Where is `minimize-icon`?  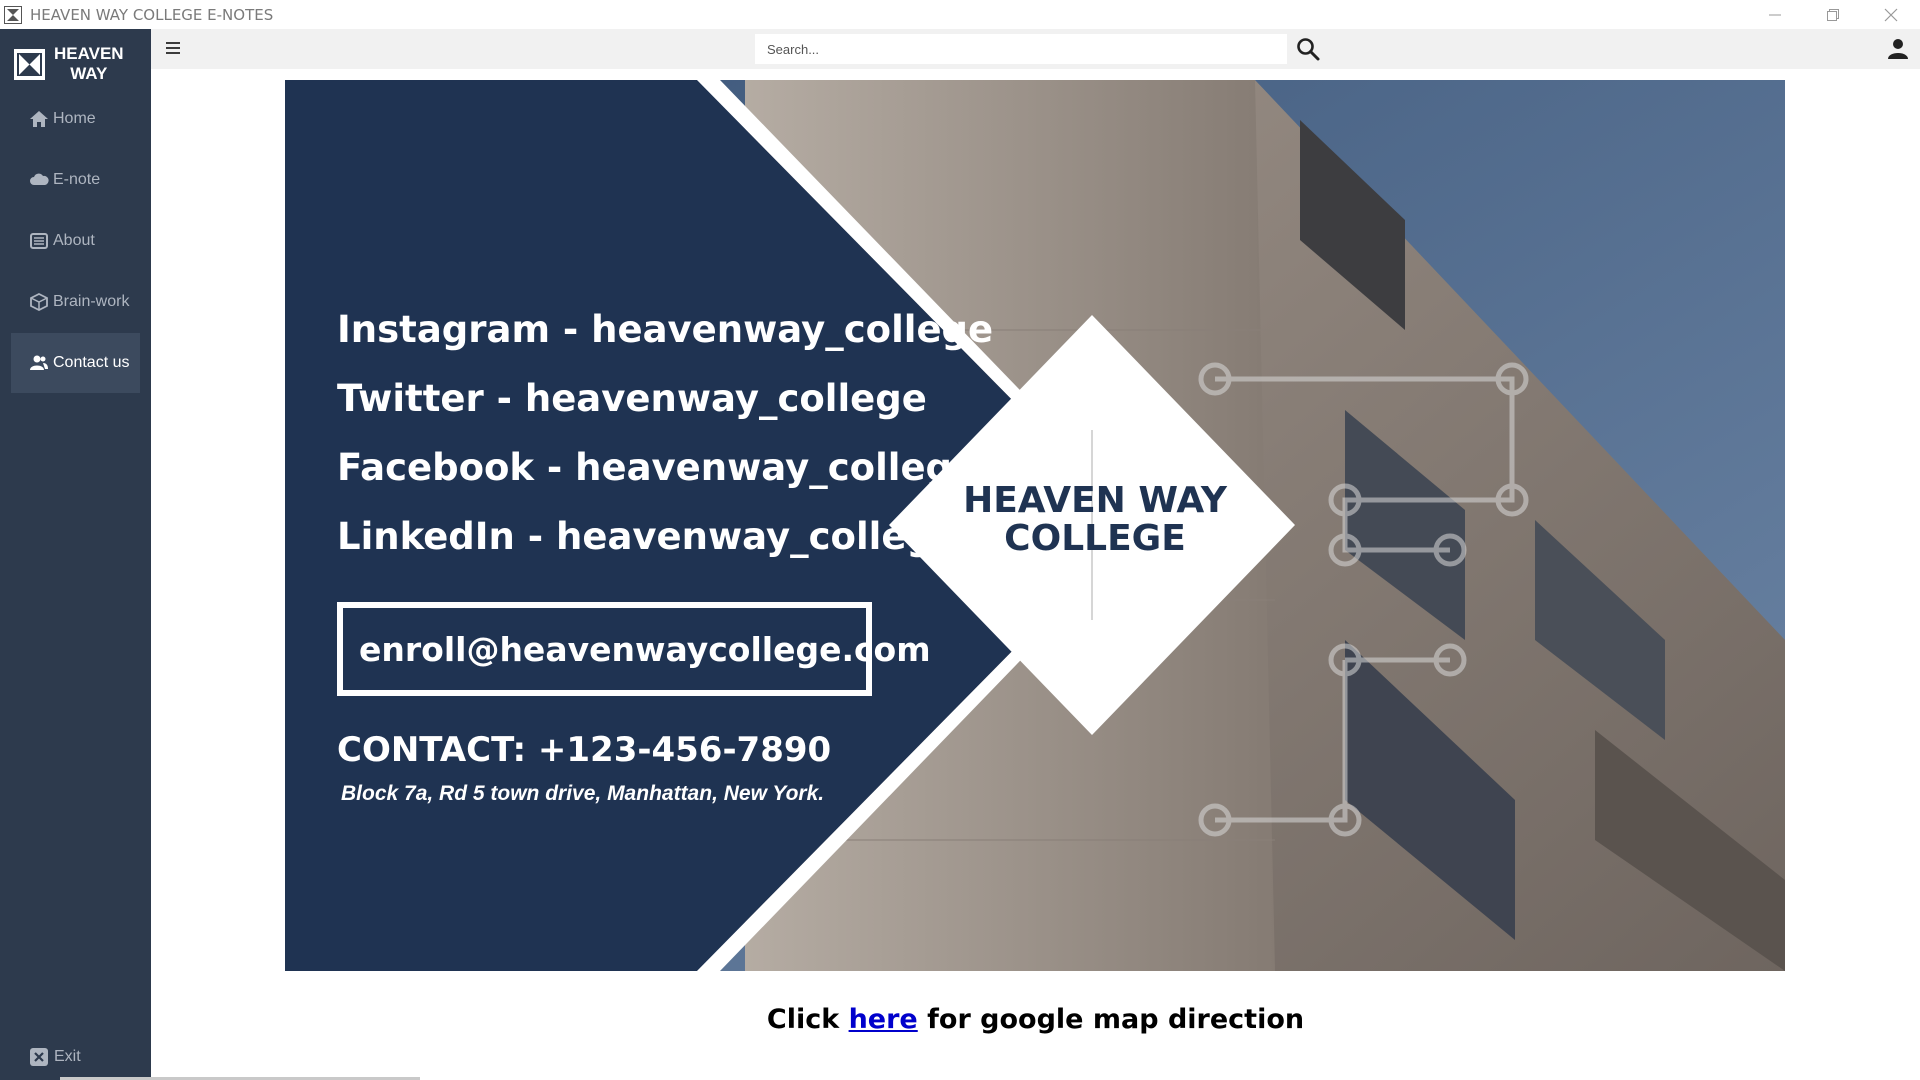
minimize-icon is located at coordinates (1775, 14).